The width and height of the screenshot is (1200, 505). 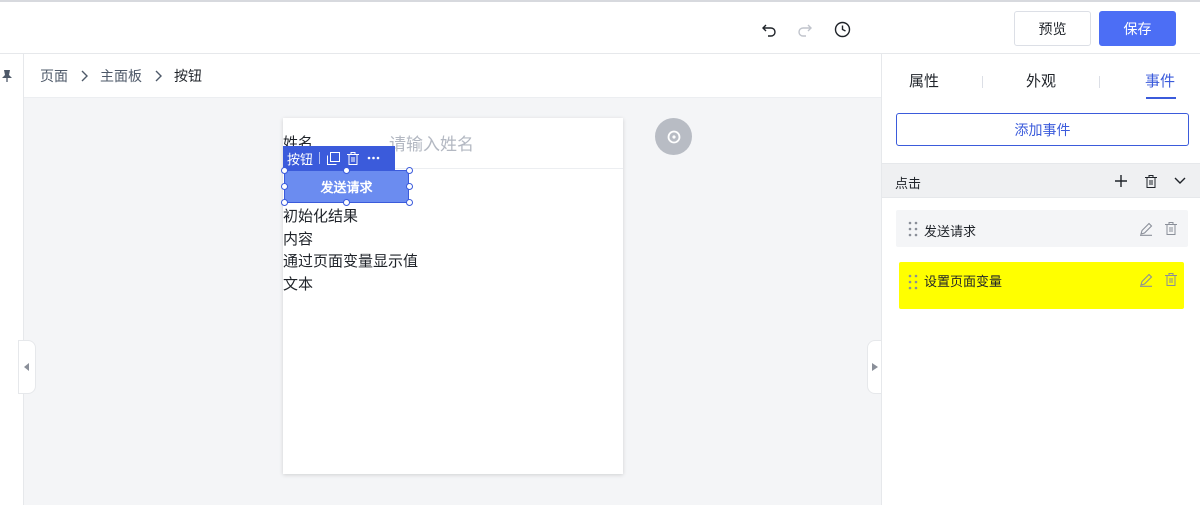 What do you see at coordinates (12, 279) in the screenshot?
I see `left-sidebar` at bounding box center [12, 279].